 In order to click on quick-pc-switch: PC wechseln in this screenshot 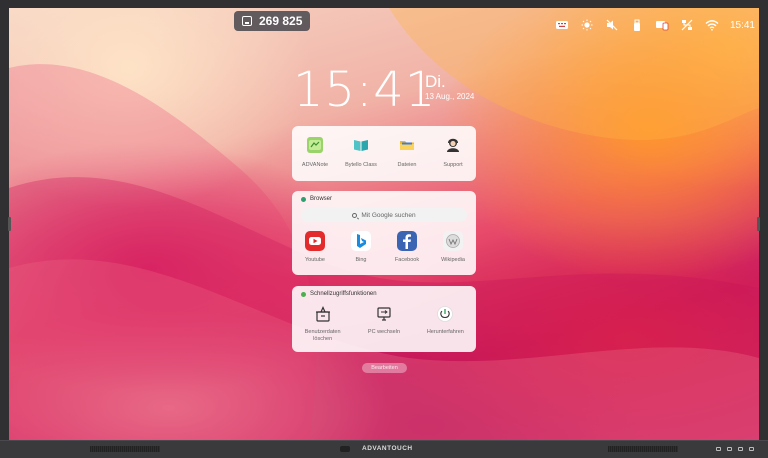, I will do `click(384, 324)`.